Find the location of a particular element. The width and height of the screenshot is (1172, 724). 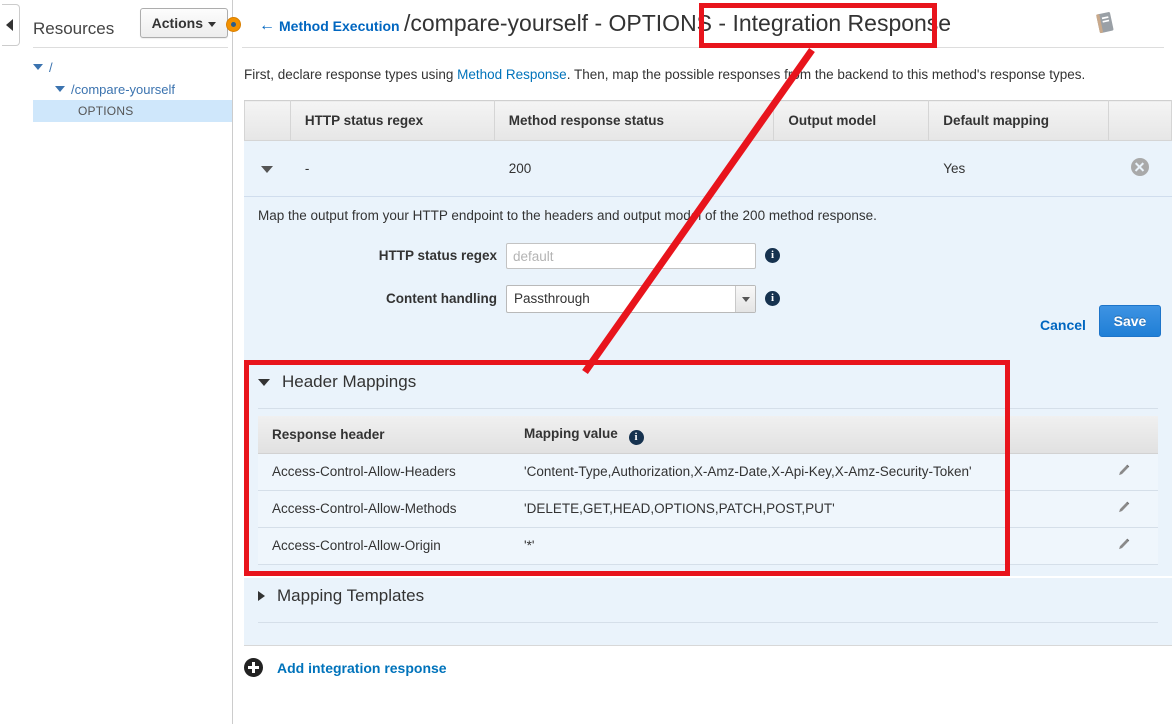

column-header-expand is located at coordinates (267, 120).